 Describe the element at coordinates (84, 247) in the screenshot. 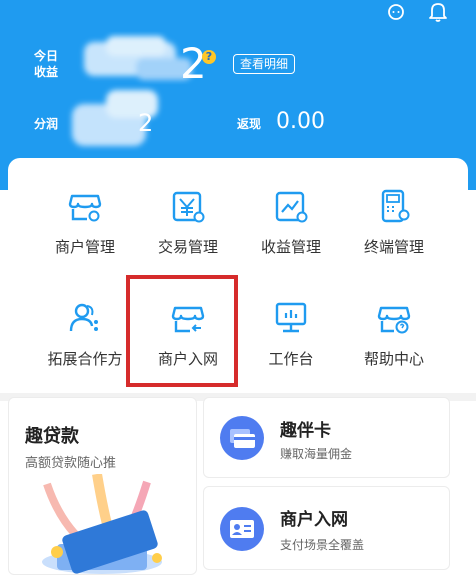

I see `menu-label: 商户管理` at that location.